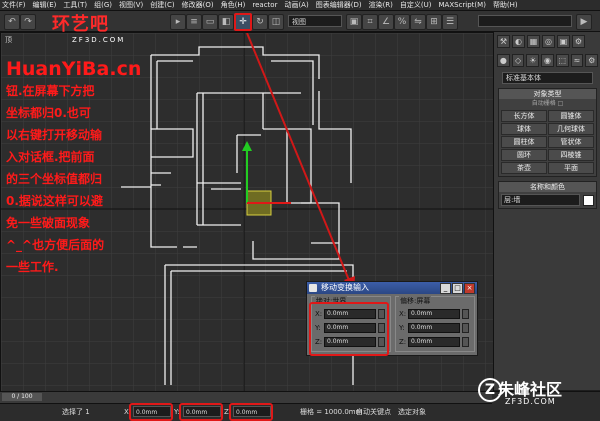 The width and height of the screenshot is (600, 421). What do you see at coordinates (402, 328) in the screenshot?
I see `off-y-label: Y:` at bounding box center [402, 328].